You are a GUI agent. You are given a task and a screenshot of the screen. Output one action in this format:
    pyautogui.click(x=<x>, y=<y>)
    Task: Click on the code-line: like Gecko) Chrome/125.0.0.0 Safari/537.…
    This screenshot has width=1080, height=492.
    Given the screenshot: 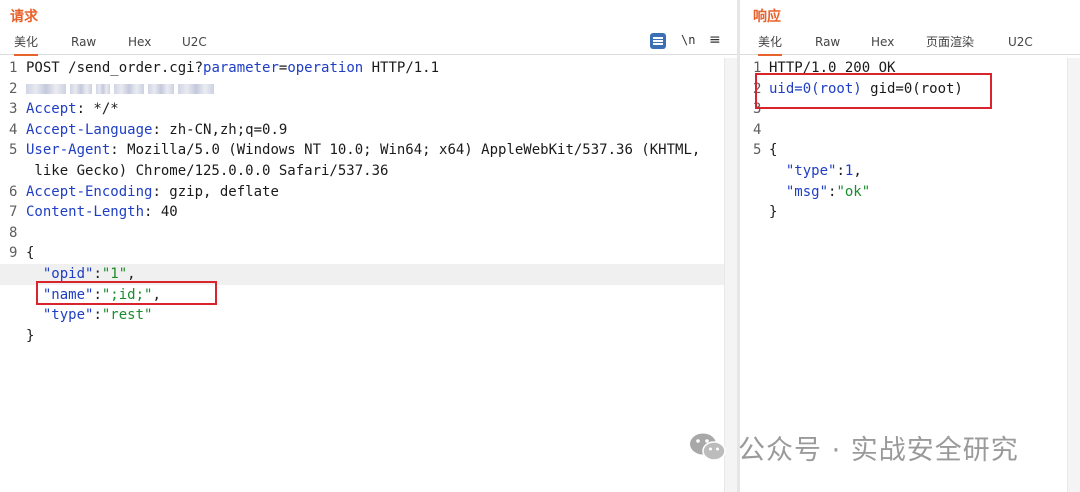 What is the action you would take?
    pyautogui.click(x=362, y=171)
    